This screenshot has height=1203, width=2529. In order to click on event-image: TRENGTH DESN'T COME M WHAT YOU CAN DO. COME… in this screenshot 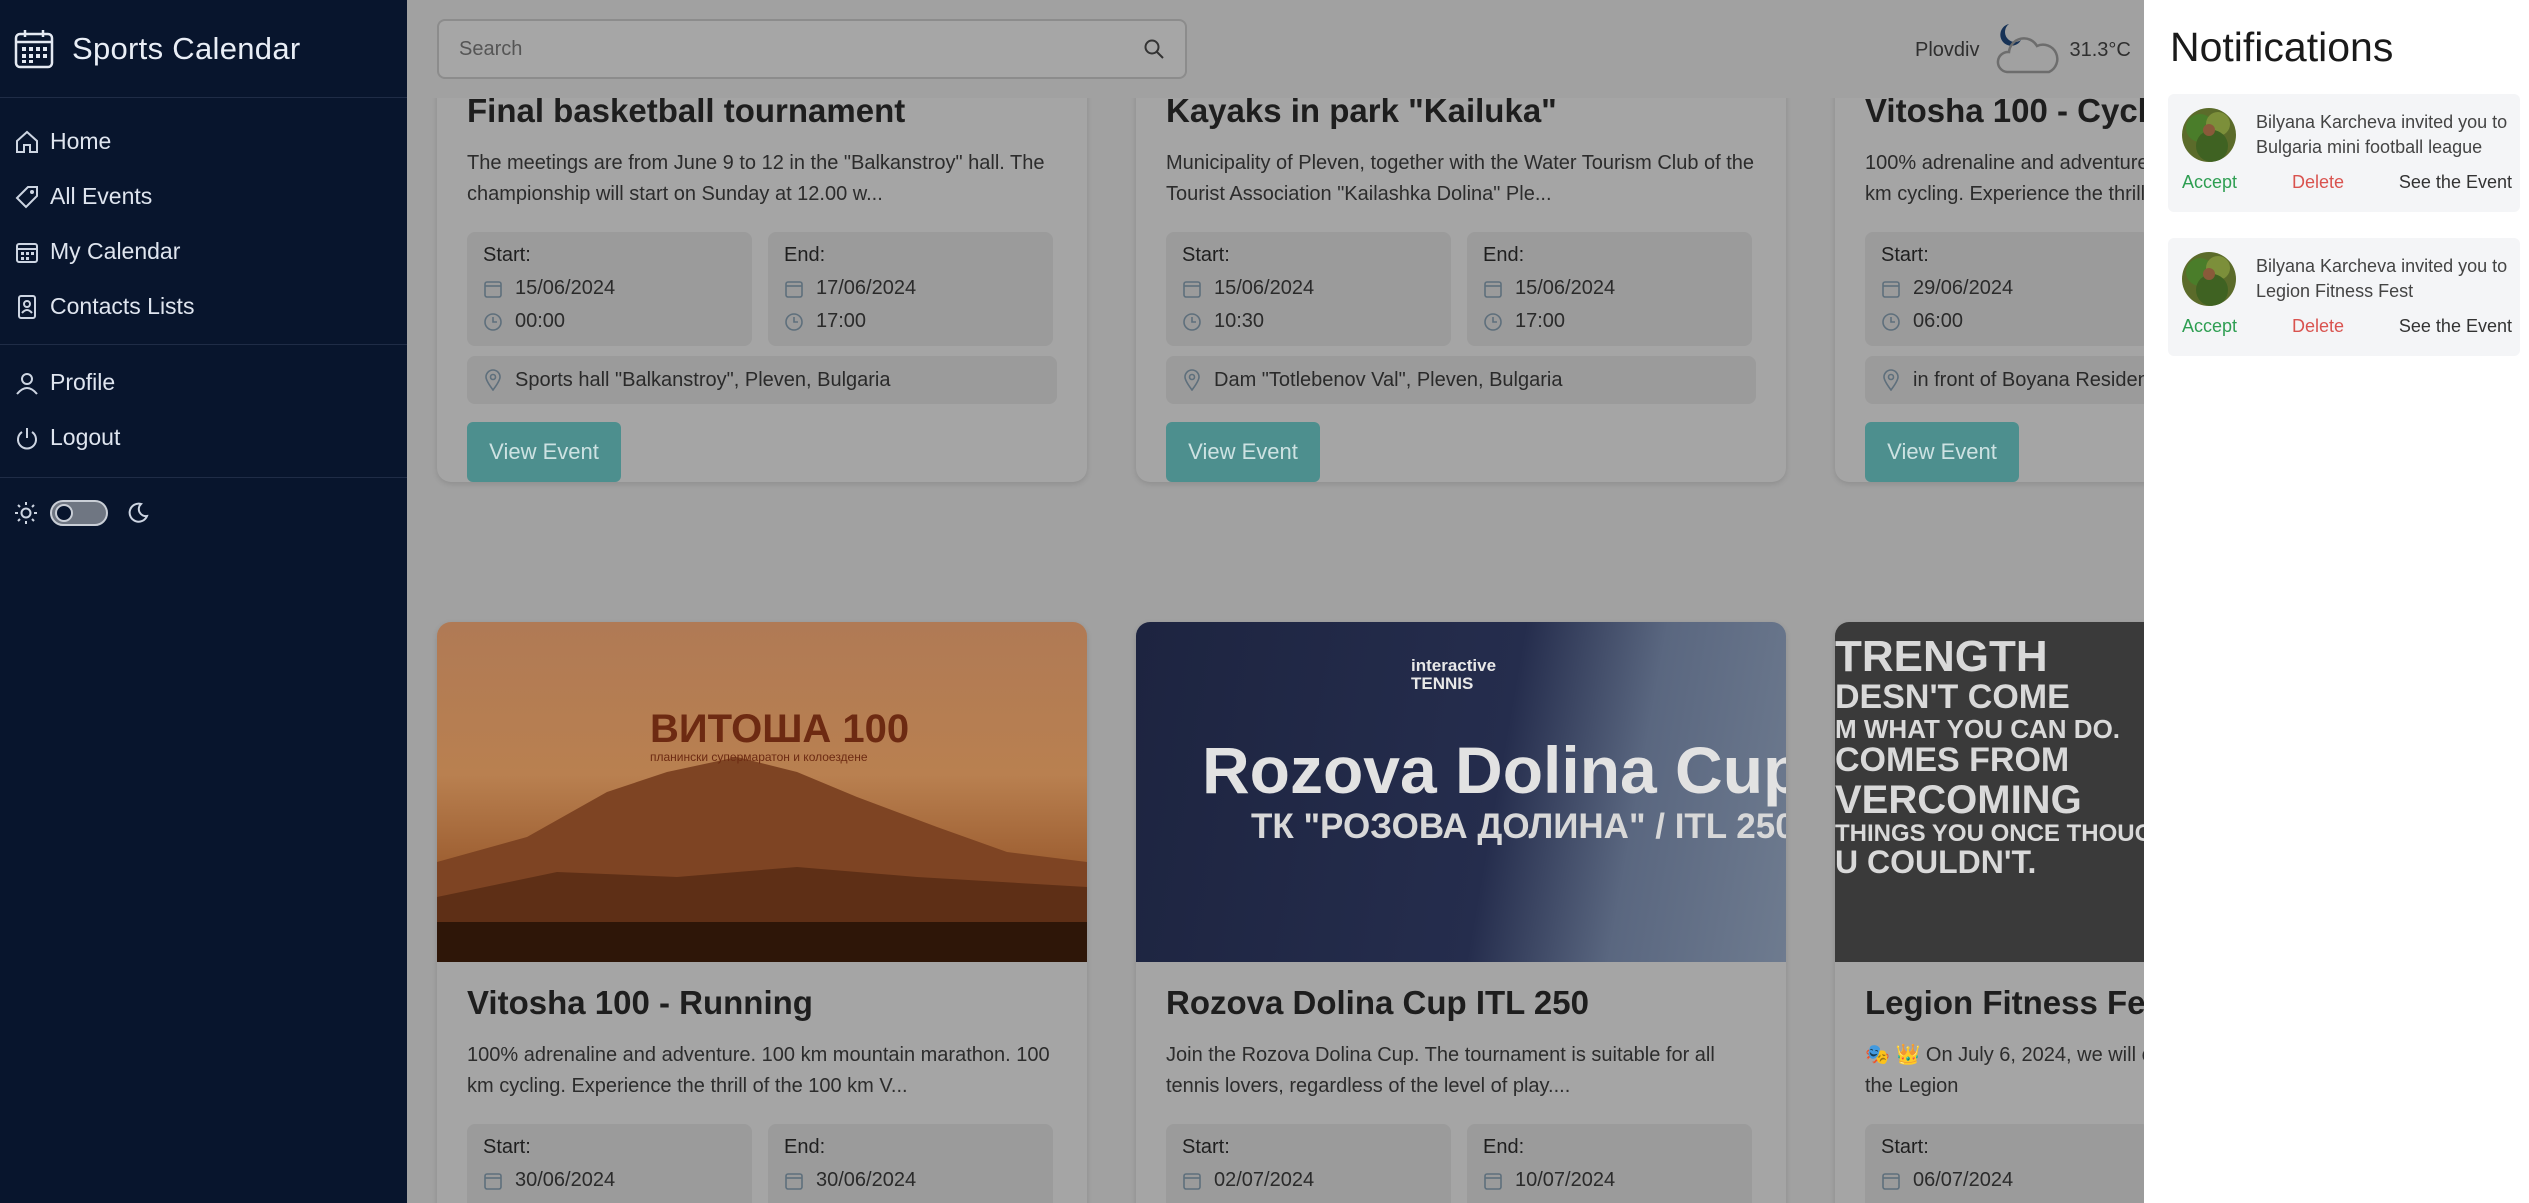, I will do `click(1989, 792)`.